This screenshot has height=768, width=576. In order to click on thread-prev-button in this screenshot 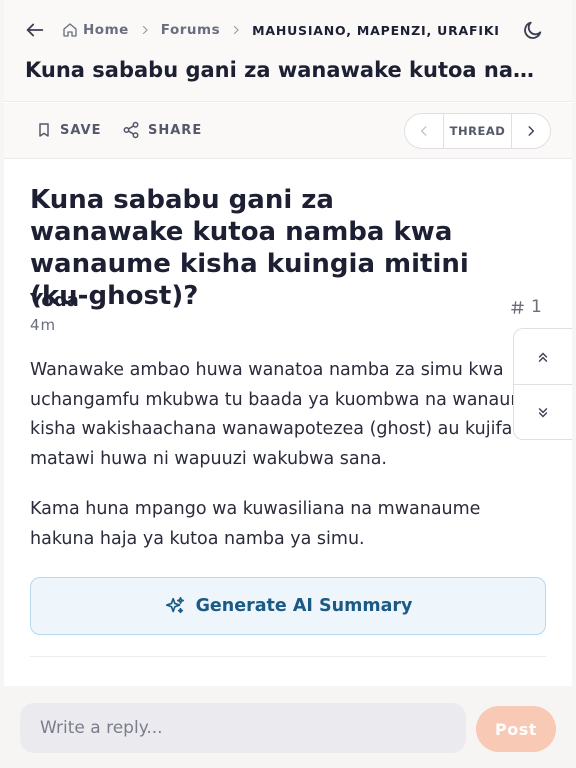, I will do `click(424, 131)`.